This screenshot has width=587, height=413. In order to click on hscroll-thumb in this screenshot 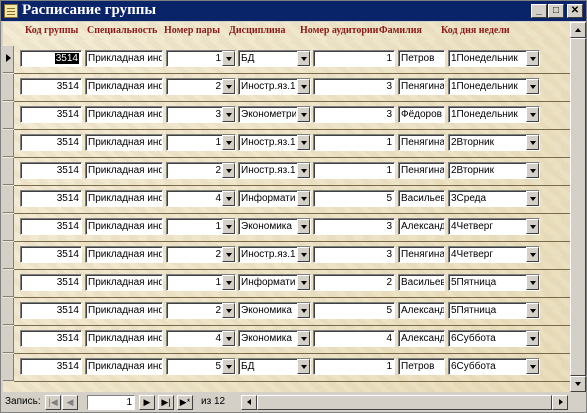, I will do `click(404, 402)`.